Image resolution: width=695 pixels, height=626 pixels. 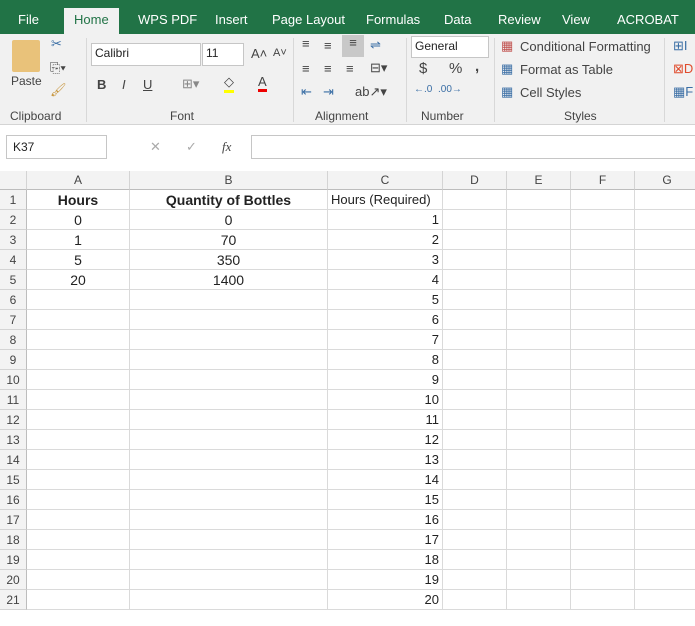 What do you see at coordinates (665, 300) in the screenshot?
I see `cell-G6` at bounding box center [665, 300].